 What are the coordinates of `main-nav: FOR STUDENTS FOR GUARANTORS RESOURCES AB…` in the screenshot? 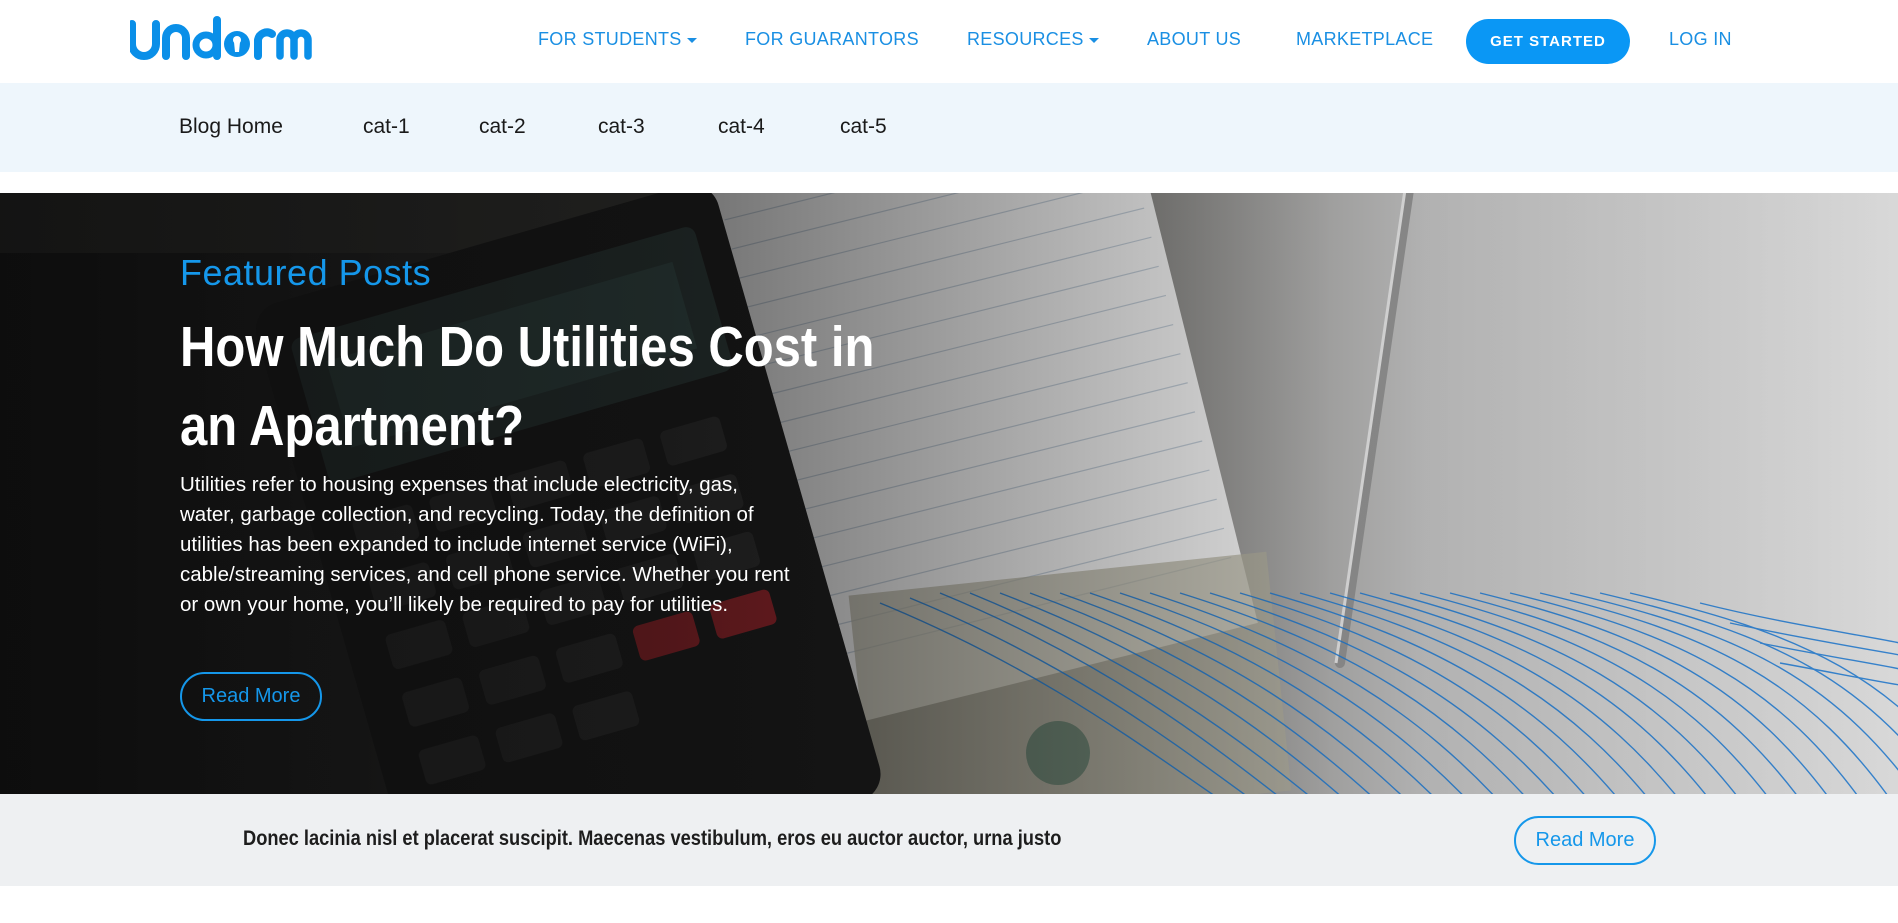 It's located at (949, 41).